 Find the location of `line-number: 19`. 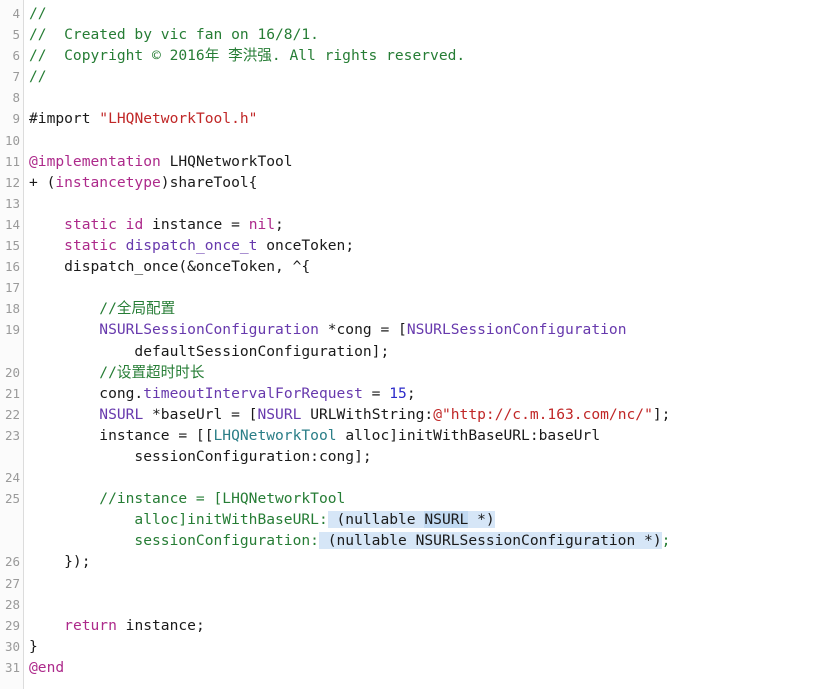

line-number: 19 is located at coordinates (12, 330).